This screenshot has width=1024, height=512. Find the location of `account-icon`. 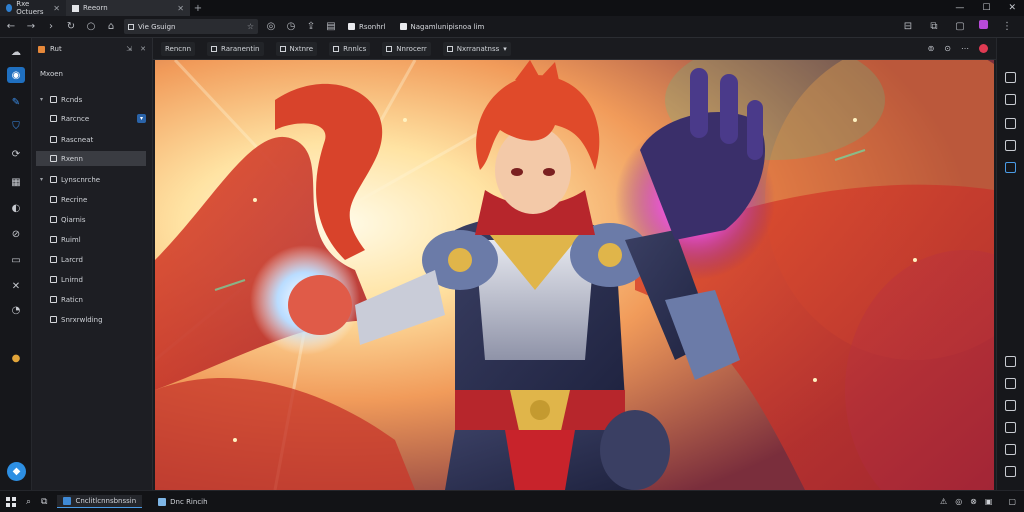

account-icon is located at coordinates (1010, 471).